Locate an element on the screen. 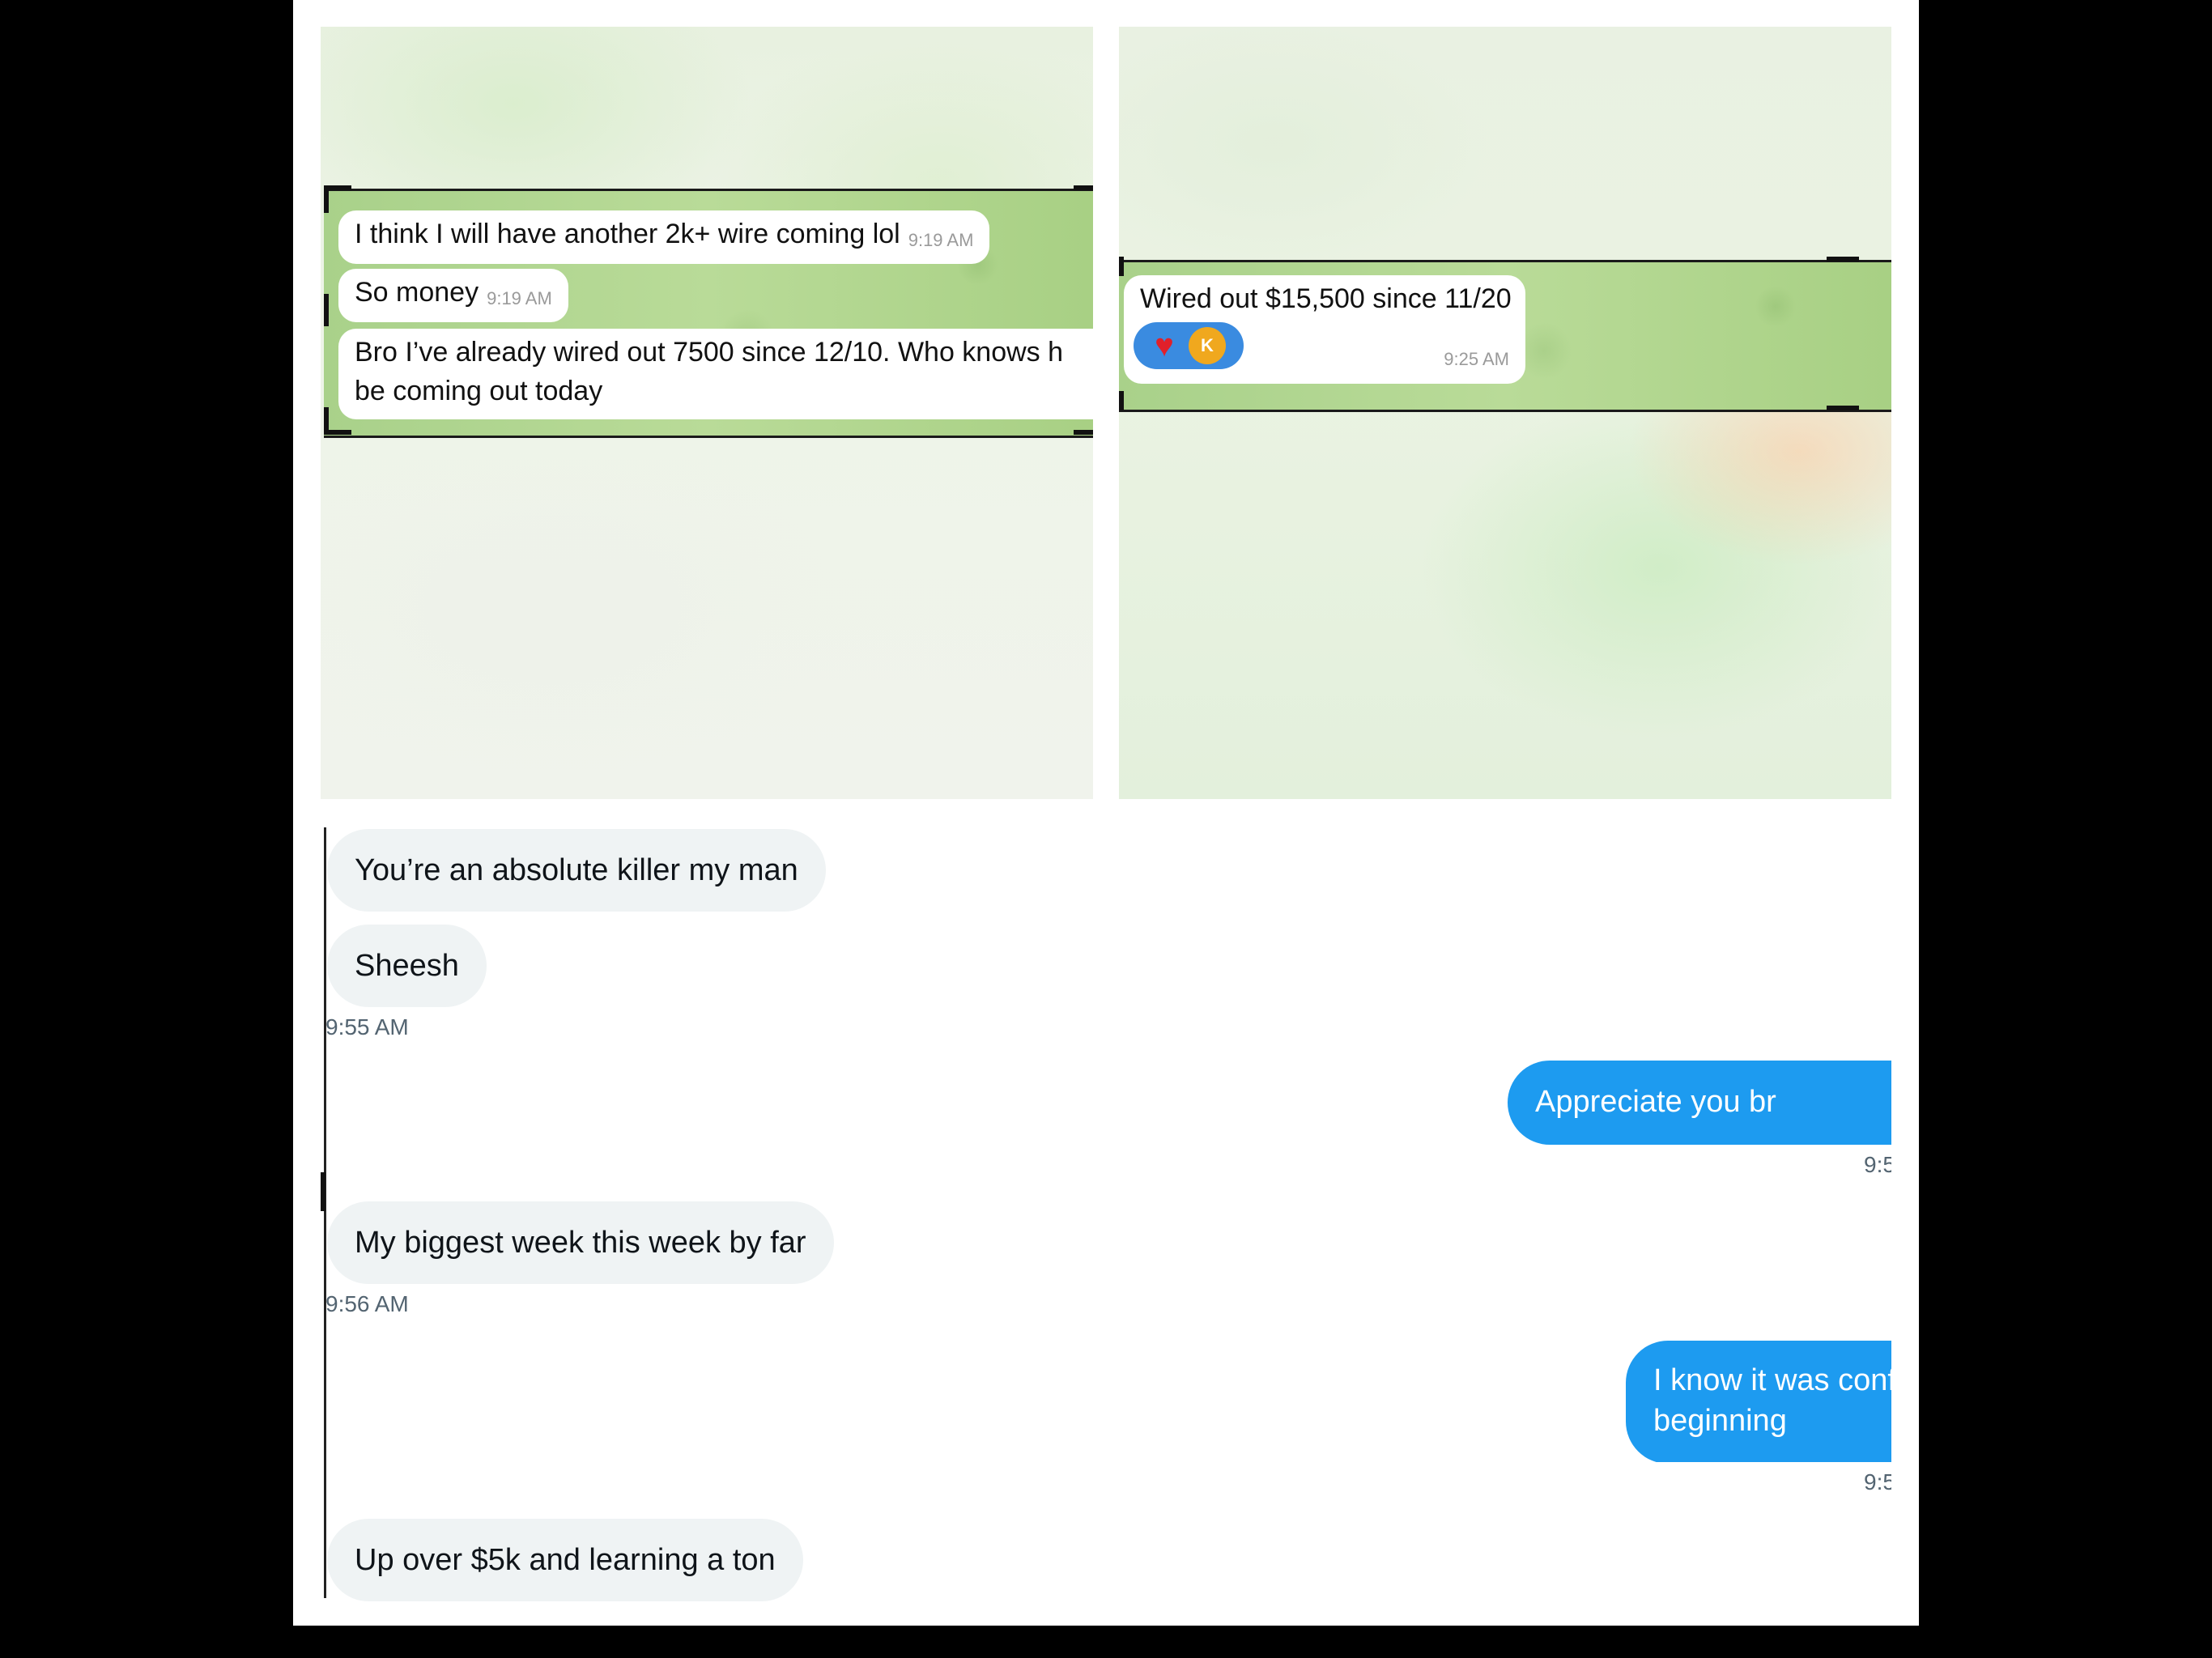 The width and height of the screenshot is (2212, 1658). crop-boundary-line is located at coordinates (325, 1212).